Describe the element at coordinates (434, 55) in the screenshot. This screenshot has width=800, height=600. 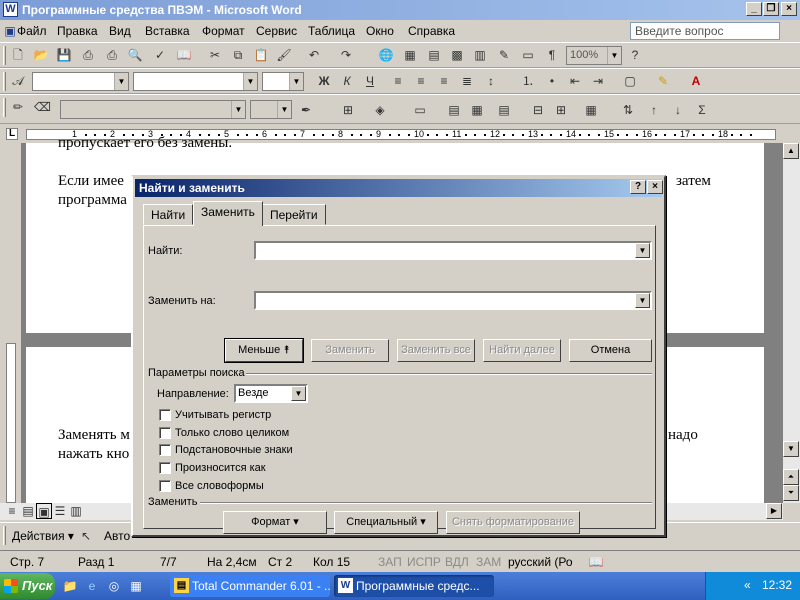
I see `insert-table-icon: ▤` at that location.